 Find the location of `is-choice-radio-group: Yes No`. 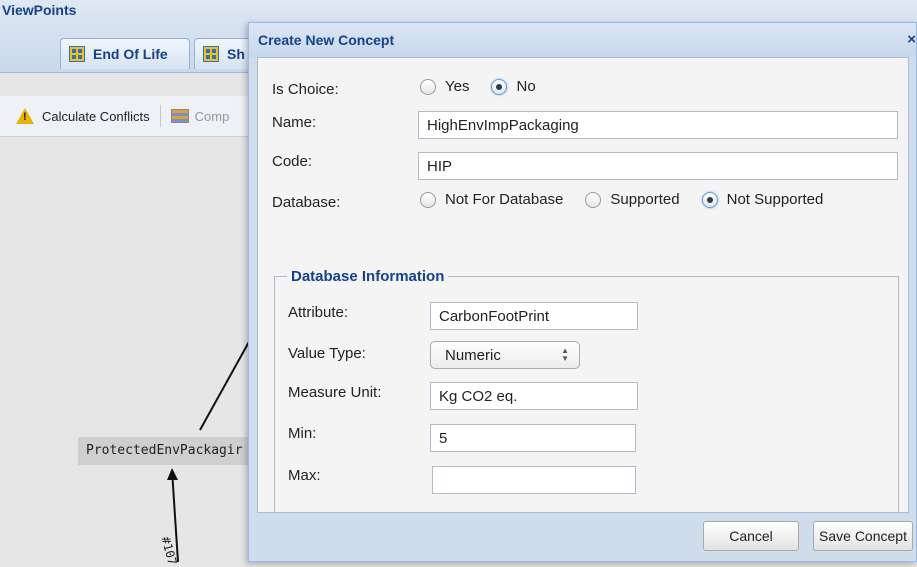

is-choice-radio-group: Yes No is located at coordinates (489, 86).